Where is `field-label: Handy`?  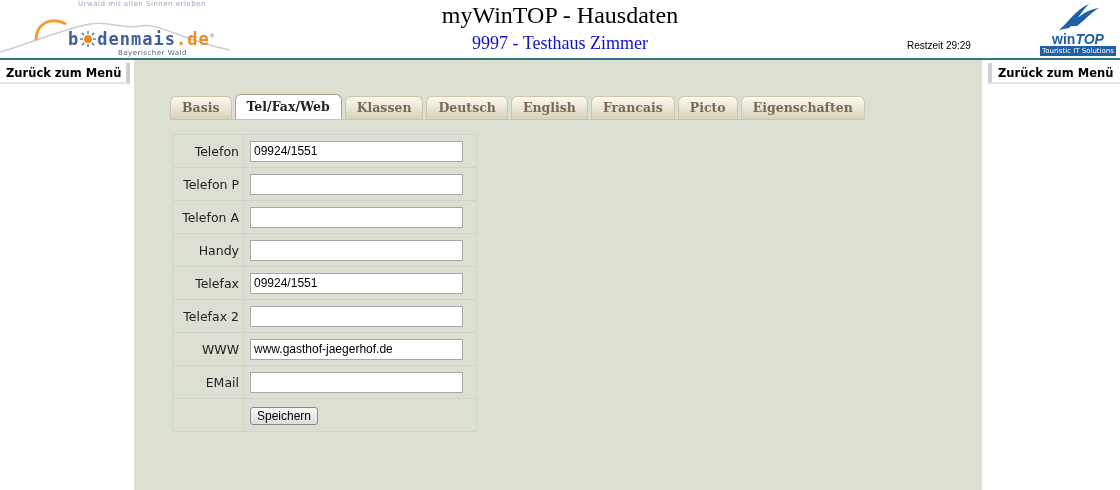 field-label: Handy is located at coordinates (218, 250).